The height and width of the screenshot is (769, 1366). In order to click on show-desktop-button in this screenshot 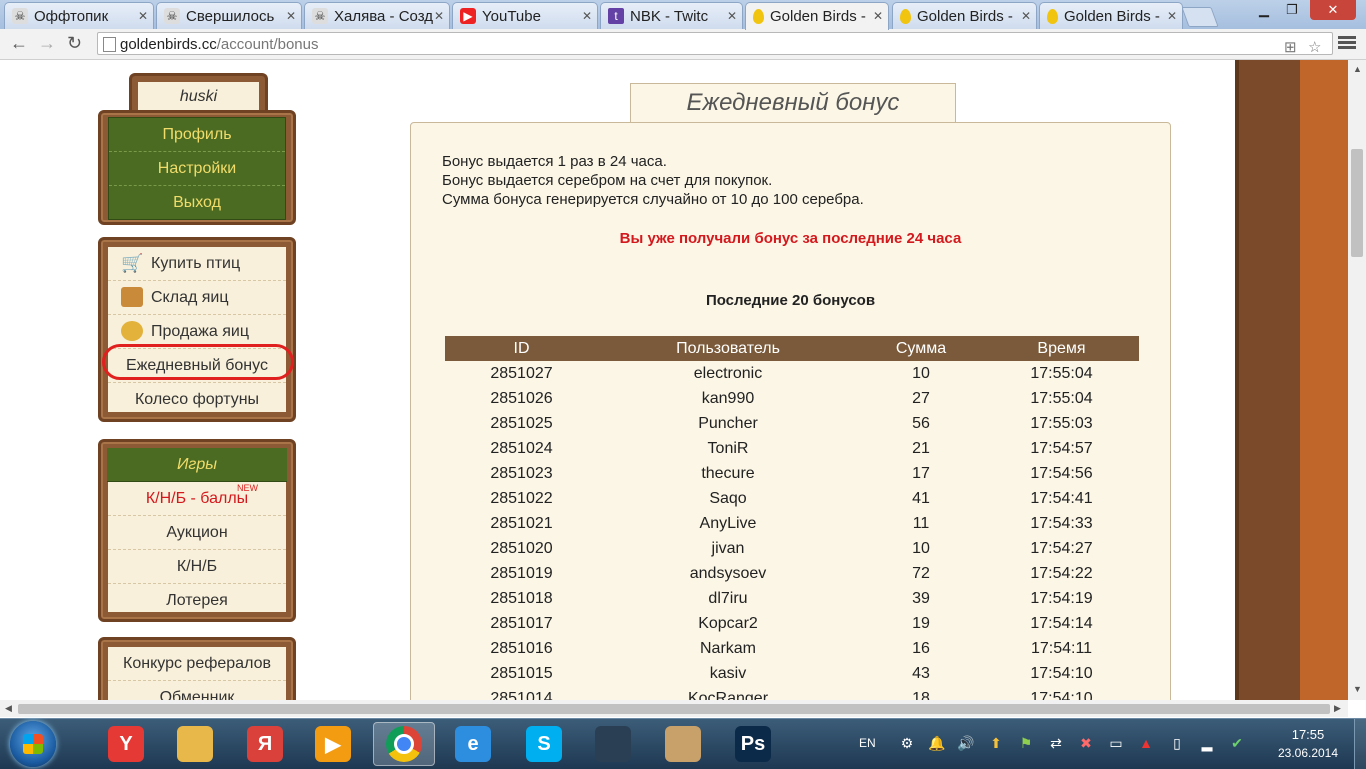, I will do `click(1360, 744)`.